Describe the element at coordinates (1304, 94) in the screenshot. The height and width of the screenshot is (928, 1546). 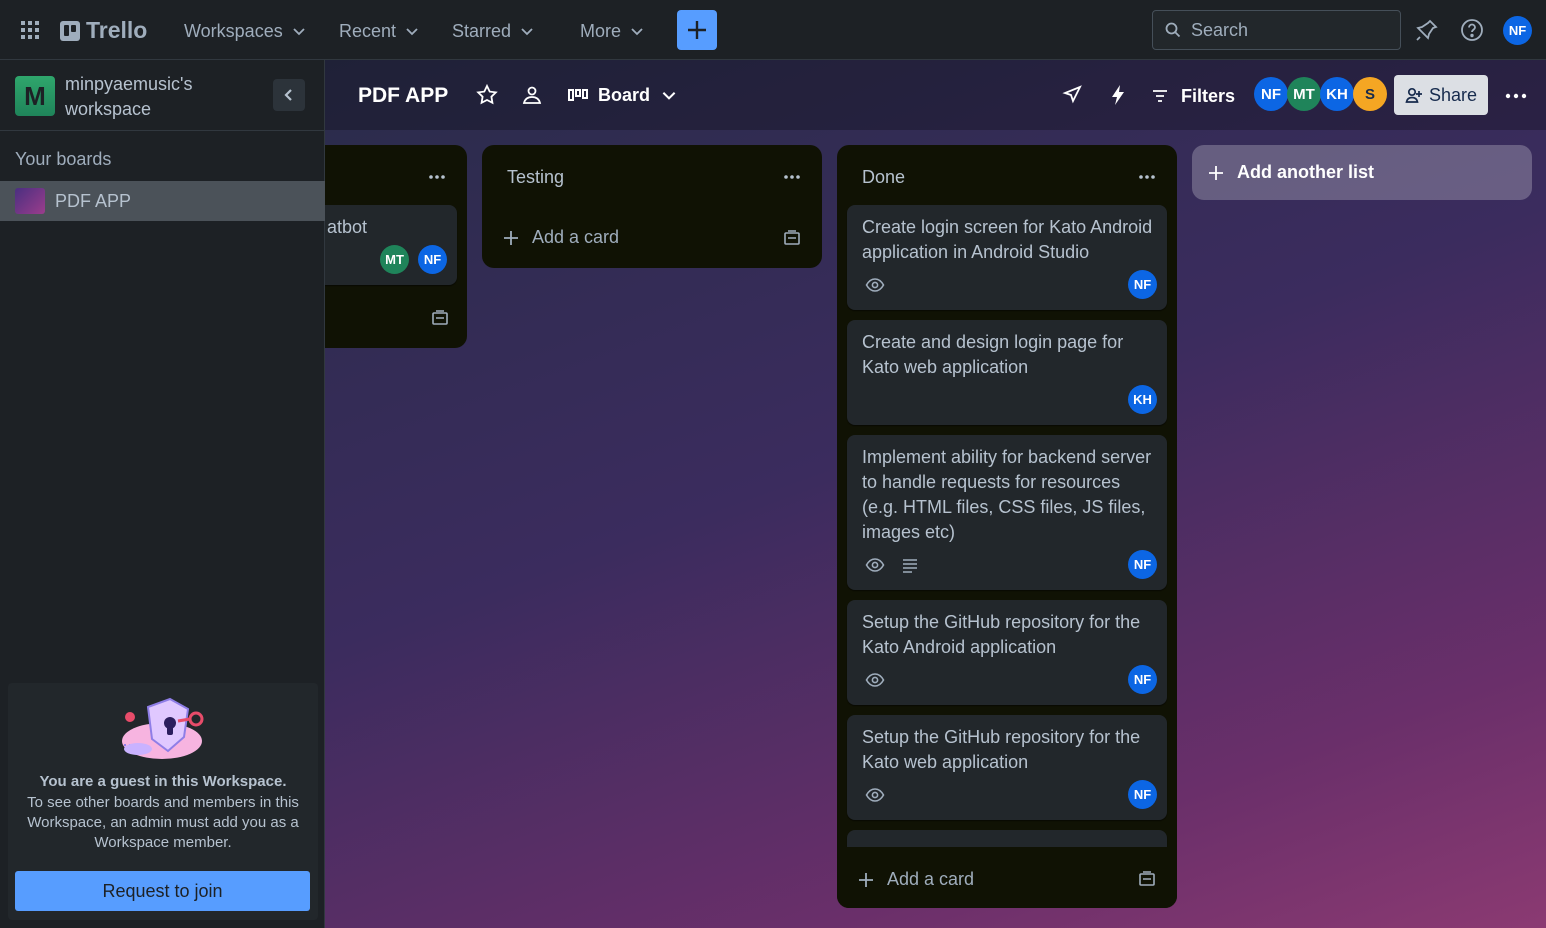
I see `member-avatar: MT` at that location.